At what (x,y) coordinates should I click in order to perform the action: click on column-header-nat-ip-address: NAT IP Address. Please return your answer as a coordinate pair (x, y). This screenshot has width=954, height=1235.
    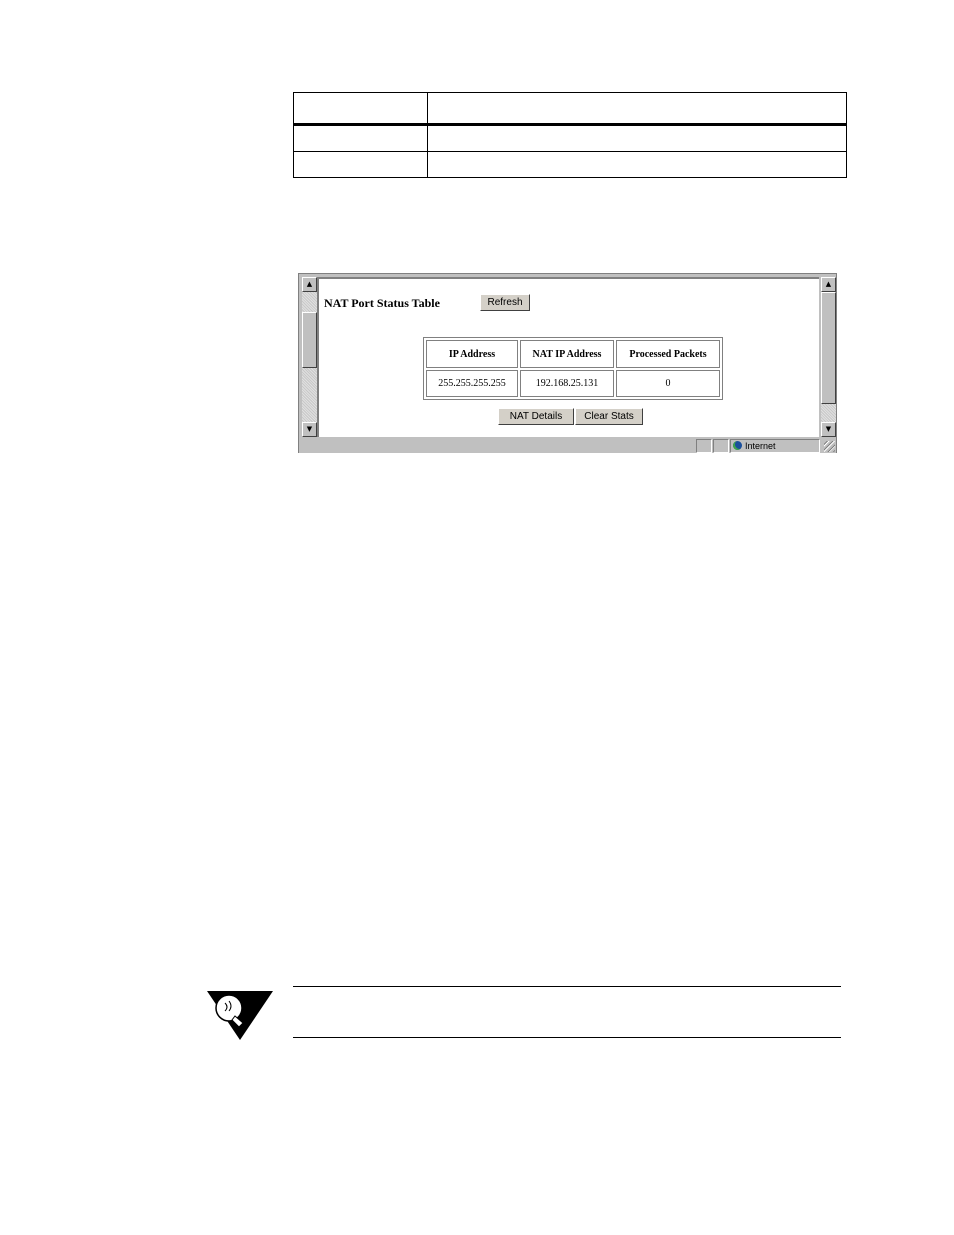
    Looking at the image, I should click on (567, 354).